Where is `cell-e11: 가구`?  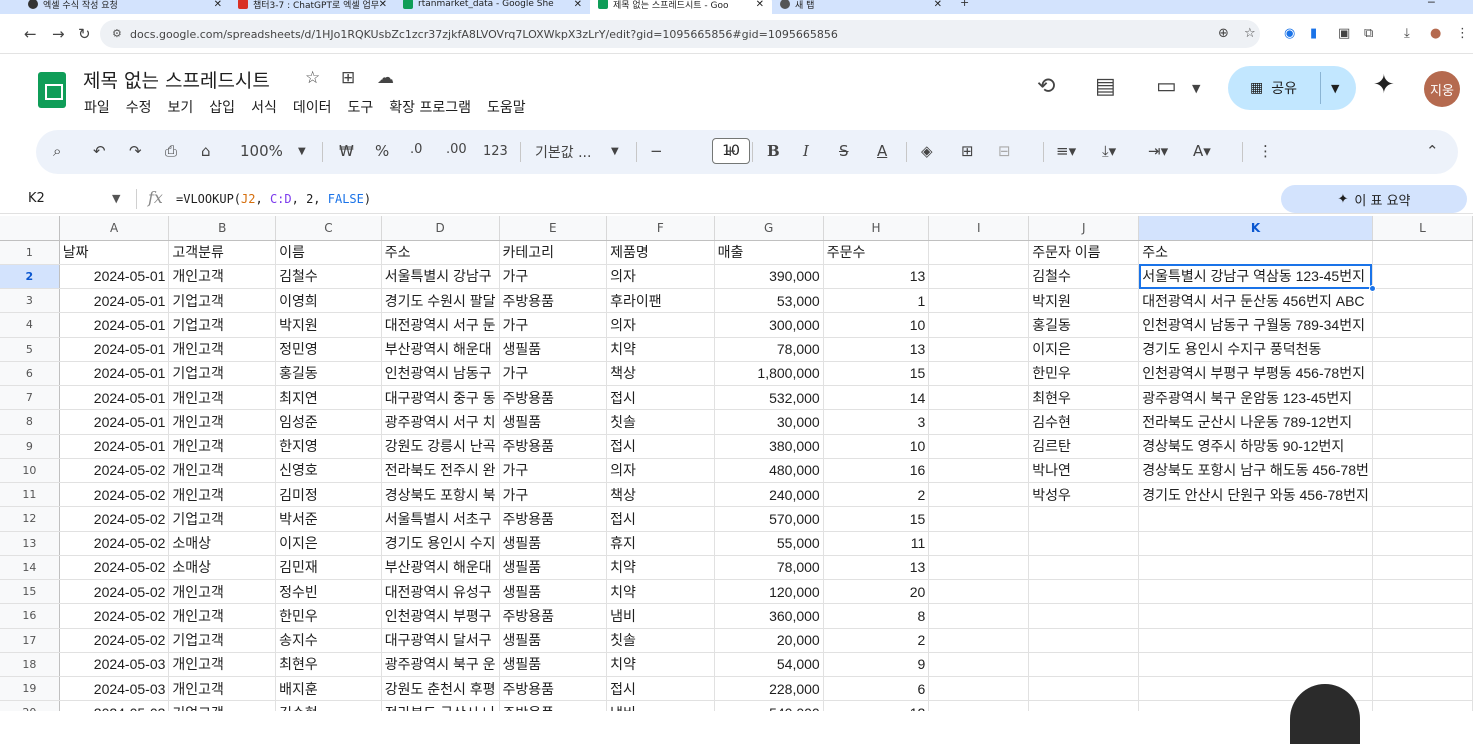
cell-e11: 가구 is located at coordinates (553, 495).